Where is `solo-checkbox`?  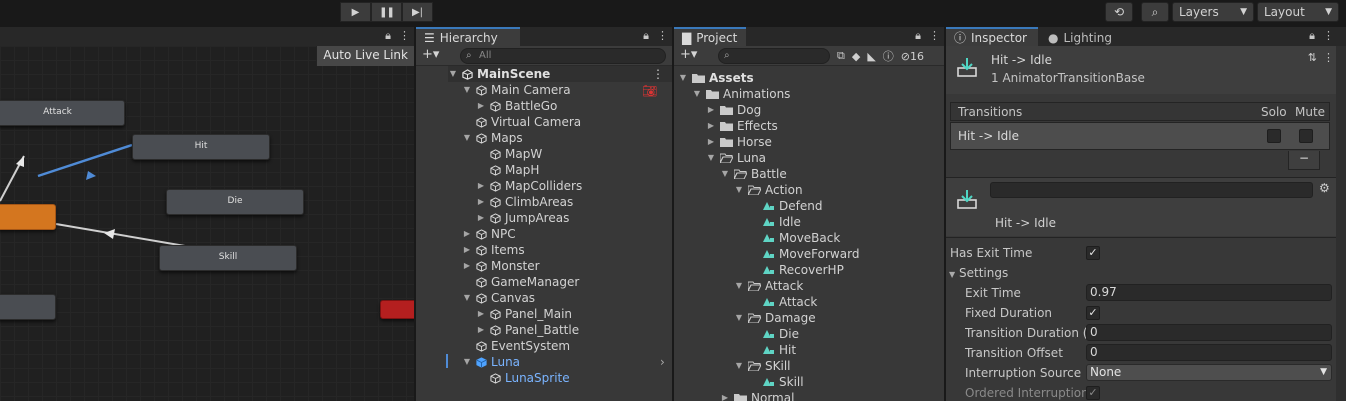 solo-checkbox is located at coordinates (1274, 136).